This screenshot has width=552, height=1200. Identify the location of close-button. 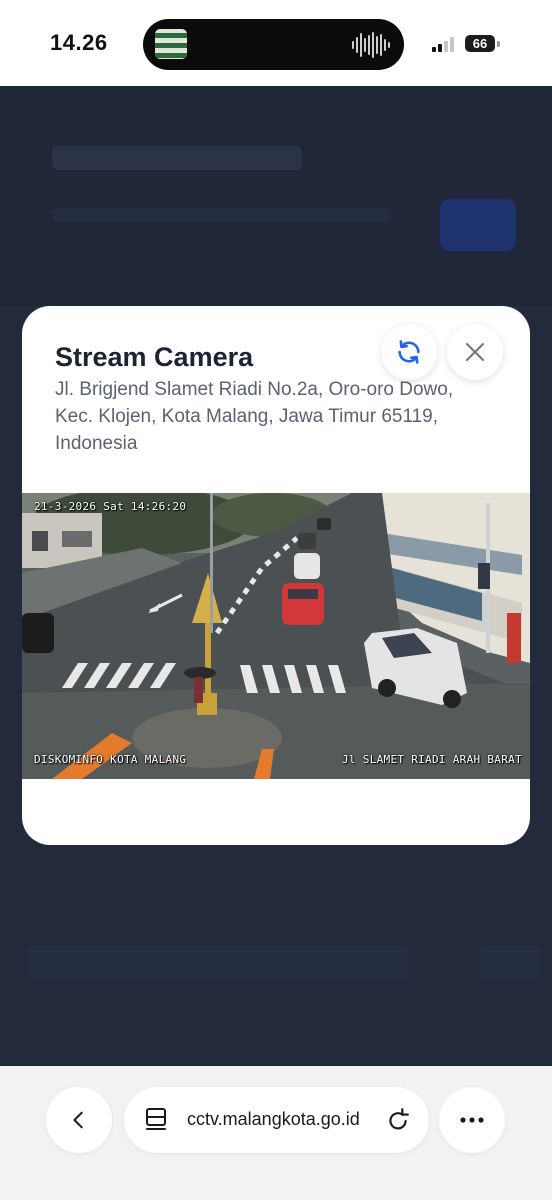
(475, 352).